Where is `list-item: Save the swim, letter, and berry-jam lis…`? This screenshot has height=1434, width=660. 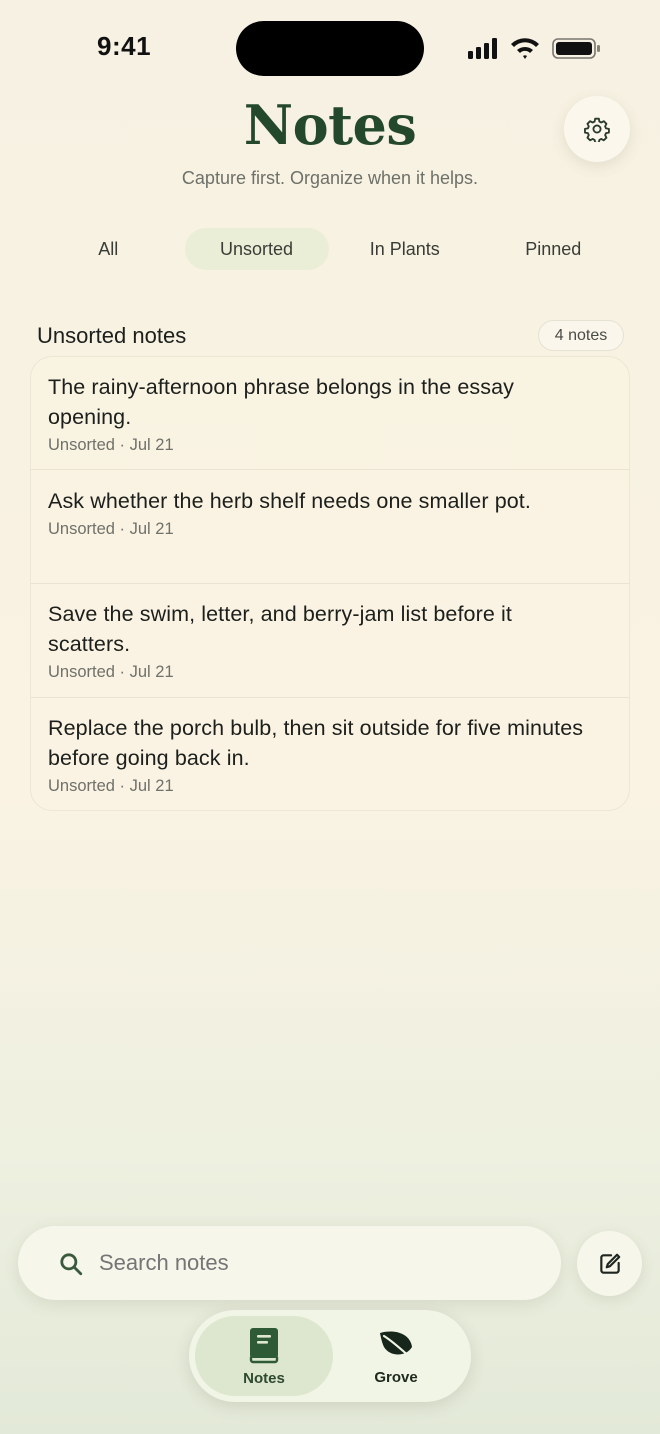 list-item: Save the swim, letter, and berry-jam lis… is located at coordinates (330, 641).